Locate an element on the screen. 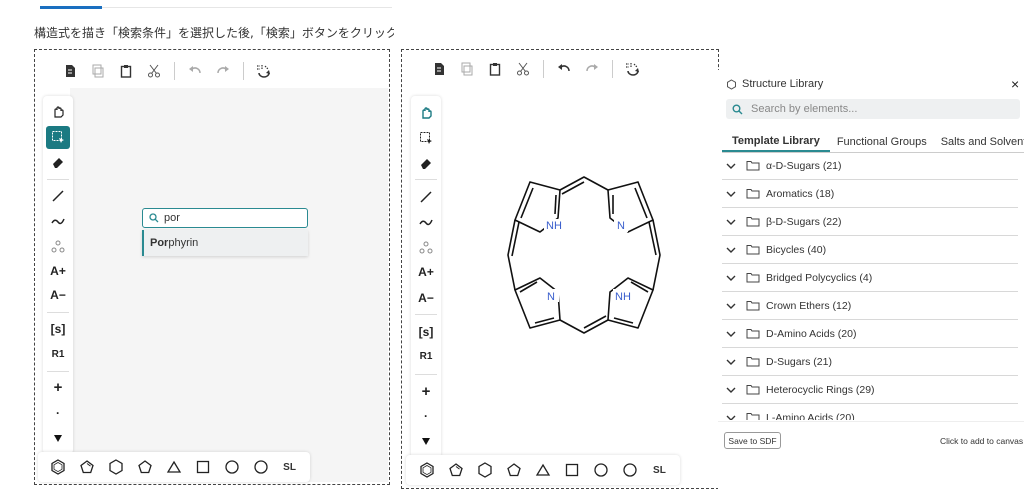  atom-label-nh-bottom: NH is located at coordinates (623, 297).